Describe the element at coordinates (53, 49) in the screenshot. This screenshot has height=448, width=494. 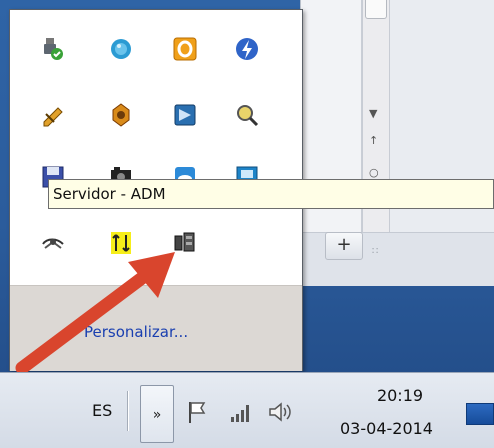
I see `usb-safe-remove-icon` at that location.